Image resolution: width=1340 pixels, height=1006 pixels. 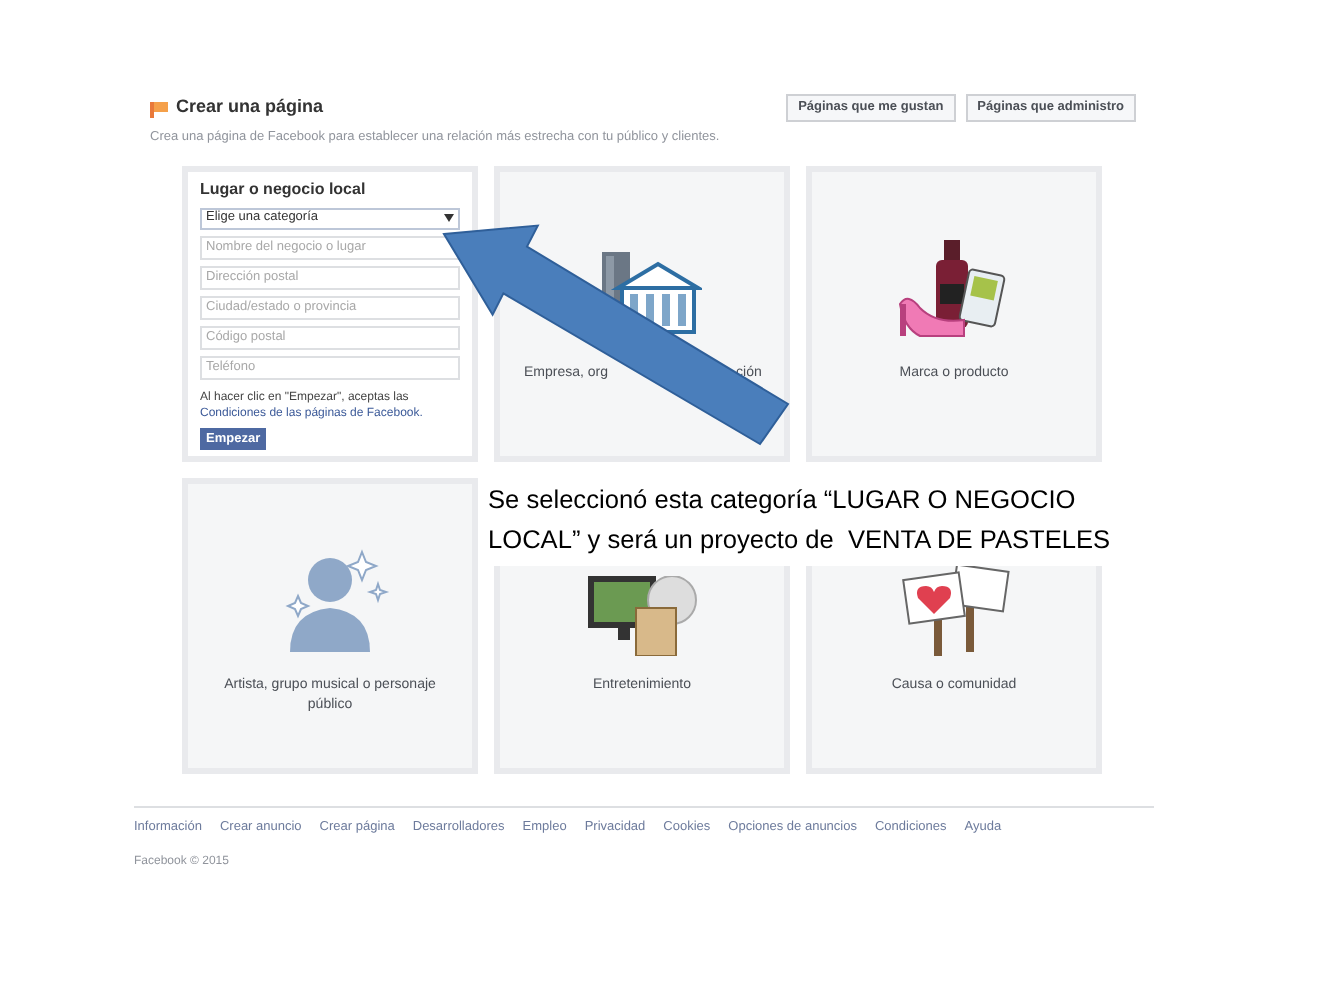 What do you see at coordinates (284, 189) in the screenshot?
I see `card-title: Lugar o negocio local` at bounding box center [284, 189].